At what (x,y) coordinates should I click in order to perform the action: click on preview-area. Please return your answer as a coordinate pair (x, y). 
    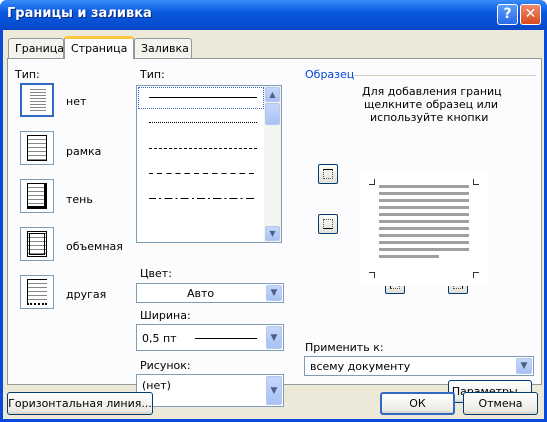
    Looking at the image, I should click on (424, 228).